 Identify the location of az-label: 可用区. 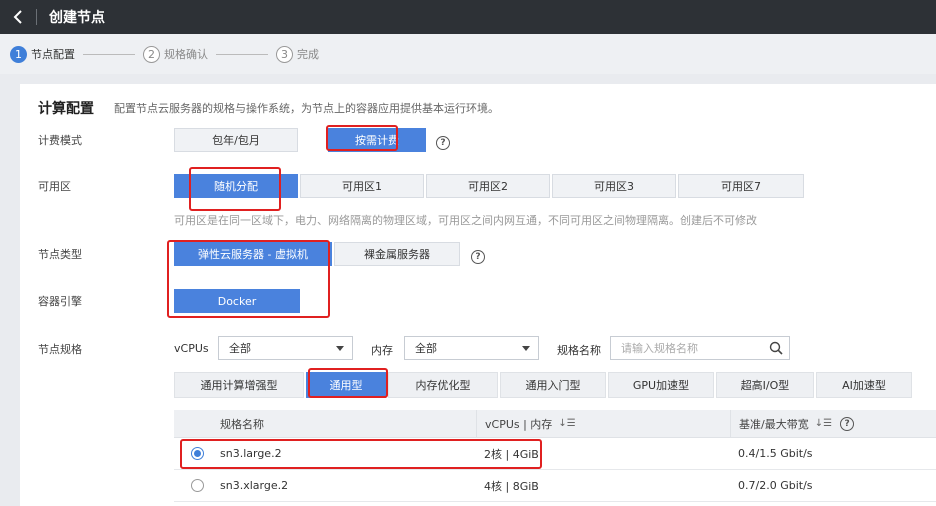
(54, 186).